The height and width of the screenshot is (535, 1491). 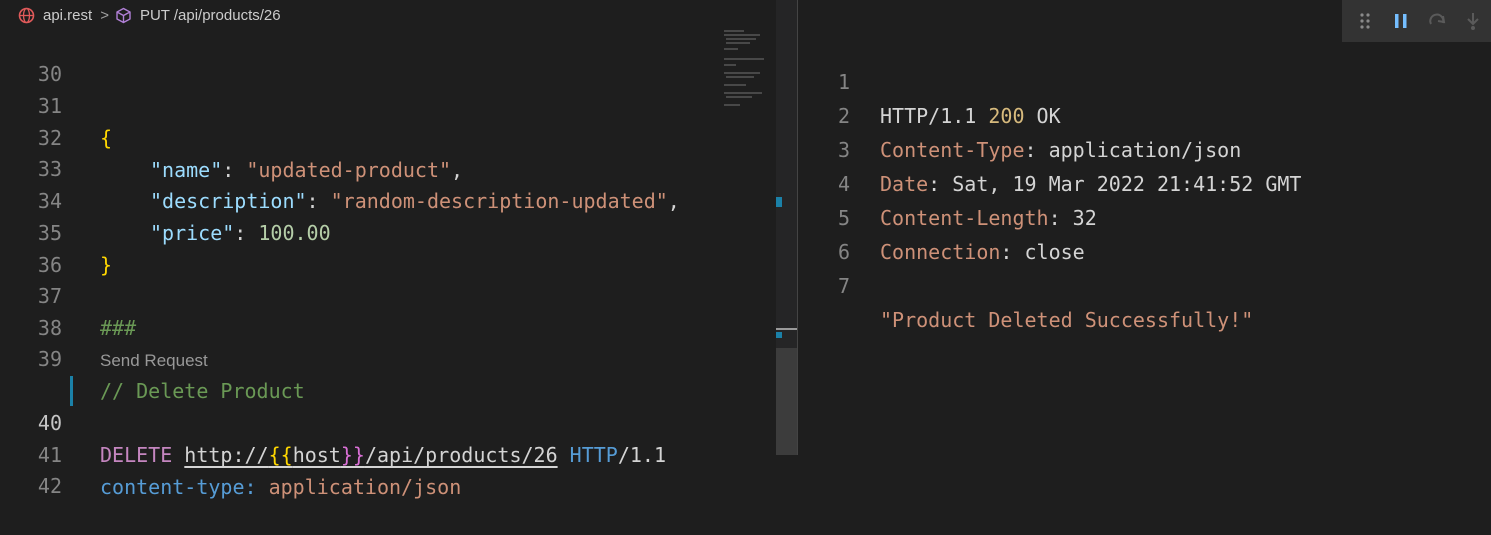 I want to click on request-url: http://{{host}}/api/products/26, so click(x=370, y=455).